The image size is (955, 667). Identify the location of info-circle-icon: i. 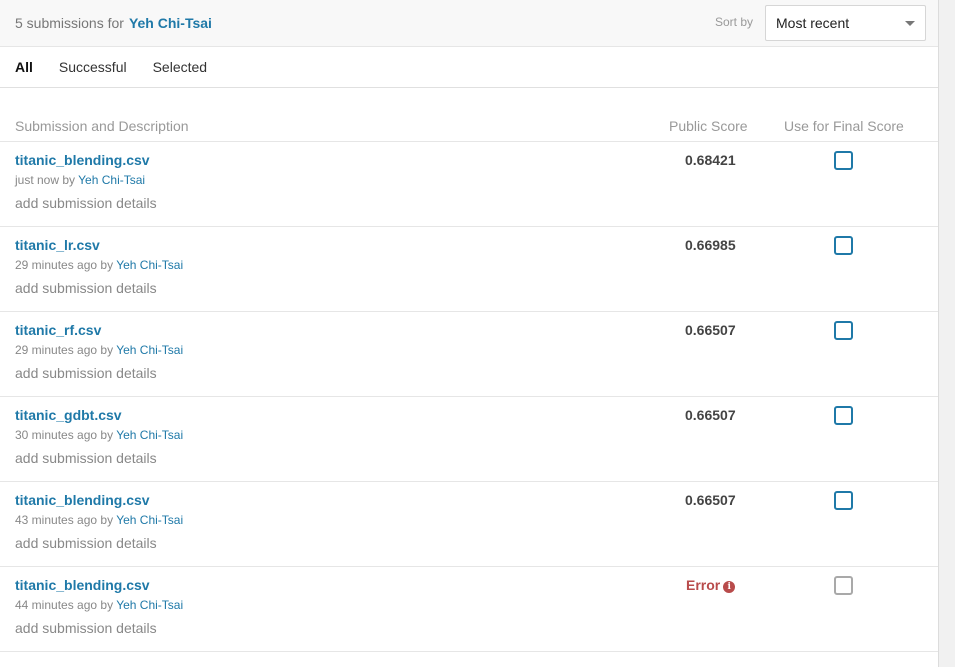
(729, 587).